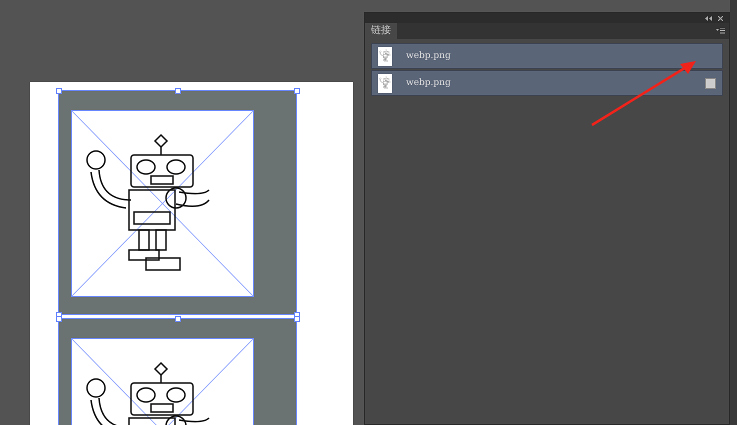 This screenshot has width=737, height=425. I want to click on menu-icon, so click(720, 31).